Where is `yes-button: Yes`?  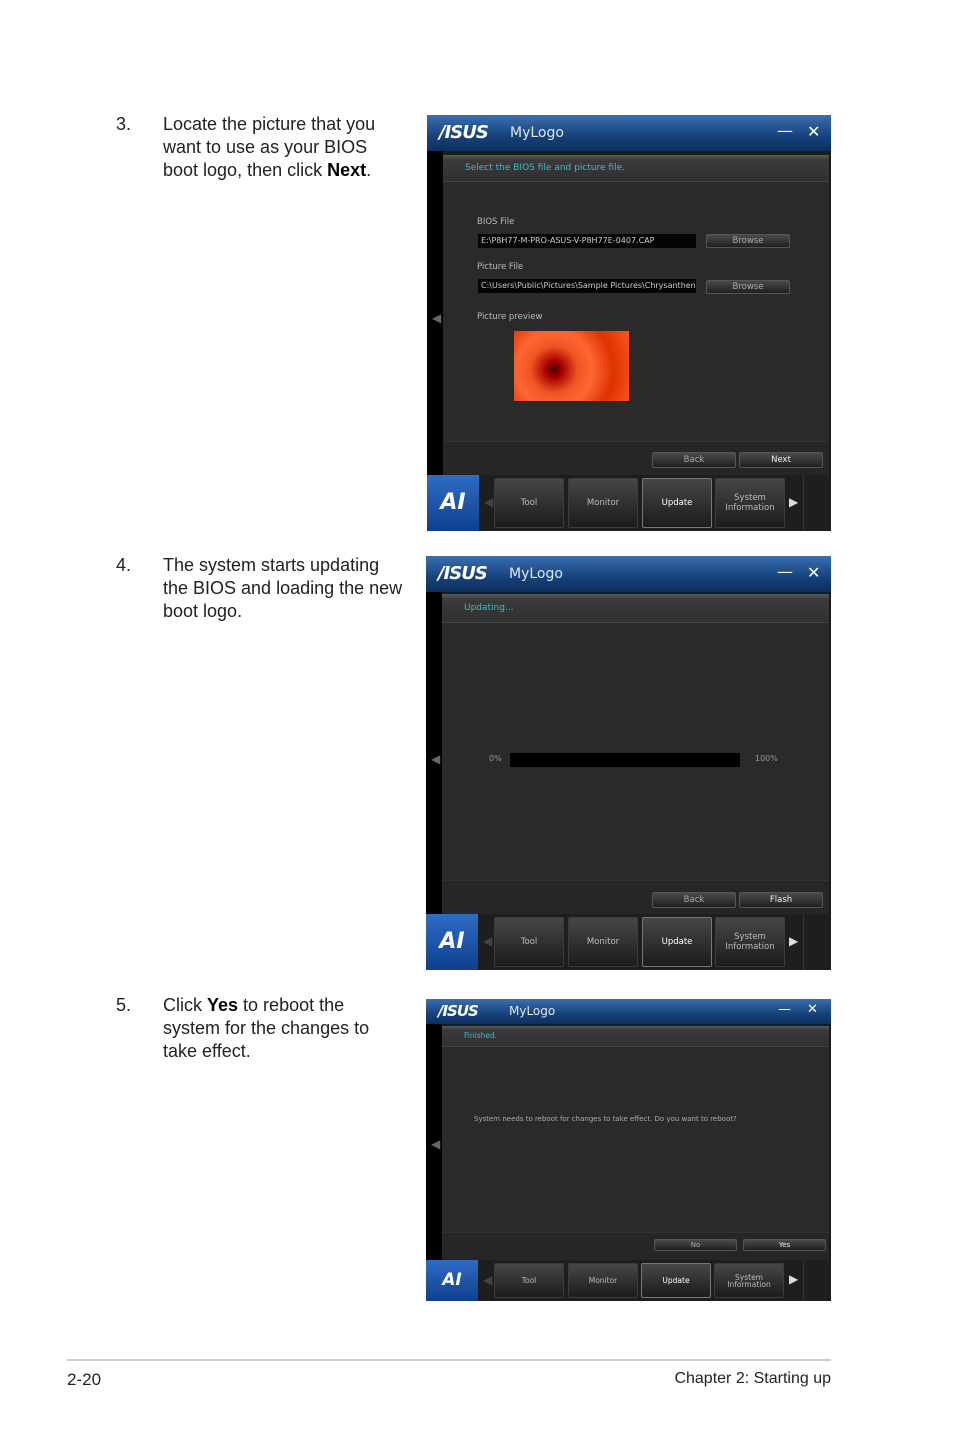
yes-button: Yes is located at coordinates (784, 1245).